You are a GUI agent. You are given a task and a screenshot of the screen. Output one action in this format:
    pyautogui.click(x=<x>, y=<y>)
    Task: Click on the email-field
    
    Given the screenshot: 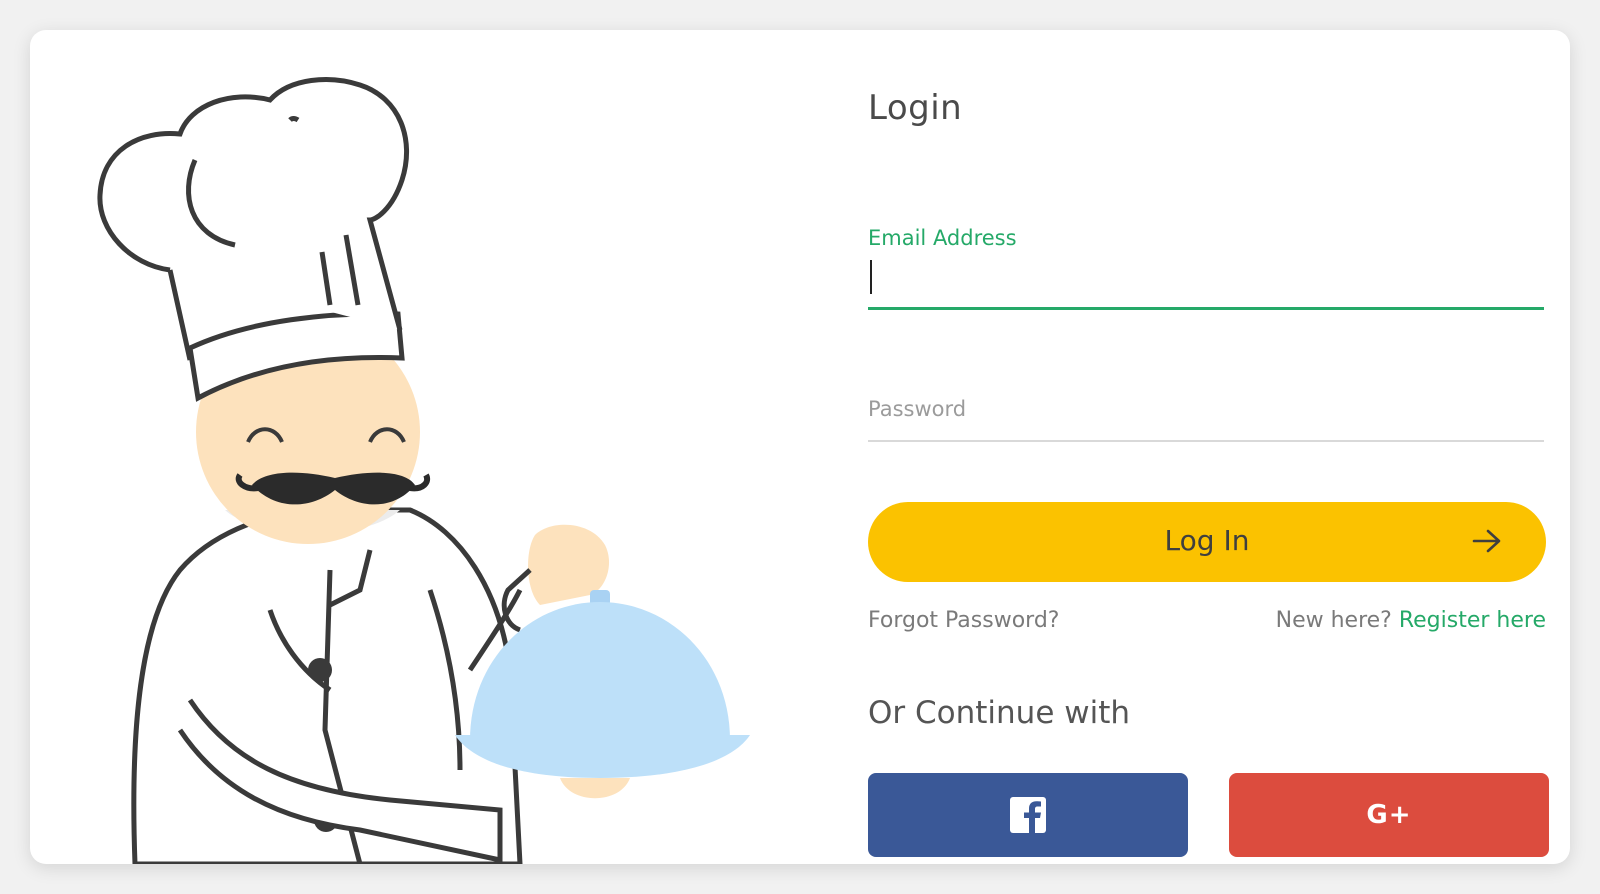 What is the action you would take?
    pyautogui.click(x=1206, y=280)
    